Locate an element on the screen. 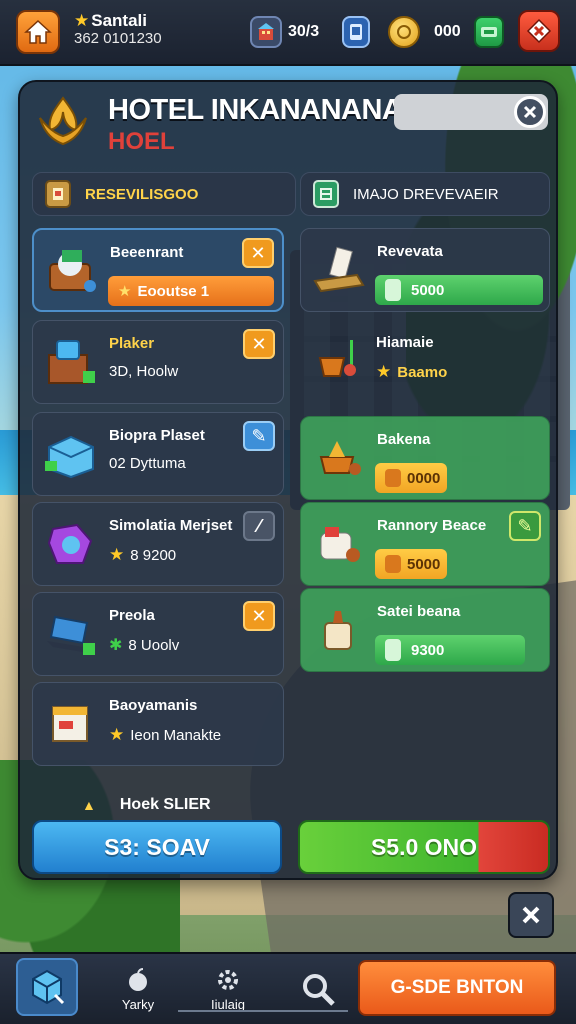 The width and height of the screenshot is (576, 1024). item-name: Beeenrant is located at coordinates (147, 252).